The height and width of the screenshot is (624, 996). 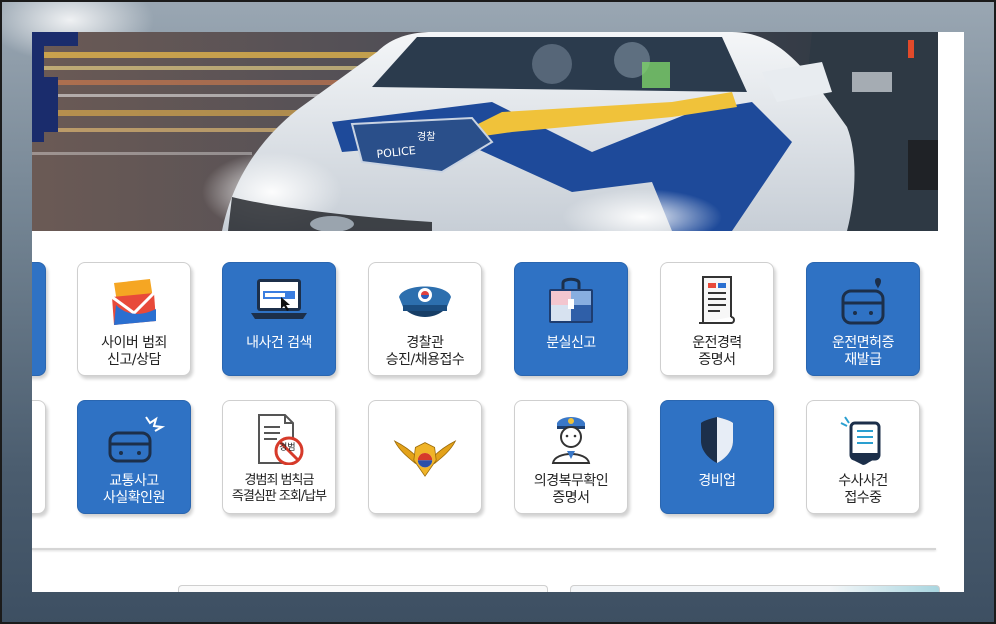 What do you see at coordinates (363, 588) in the screenshot?
I see `bottom-panel-left` at bounding box center [363, 588].